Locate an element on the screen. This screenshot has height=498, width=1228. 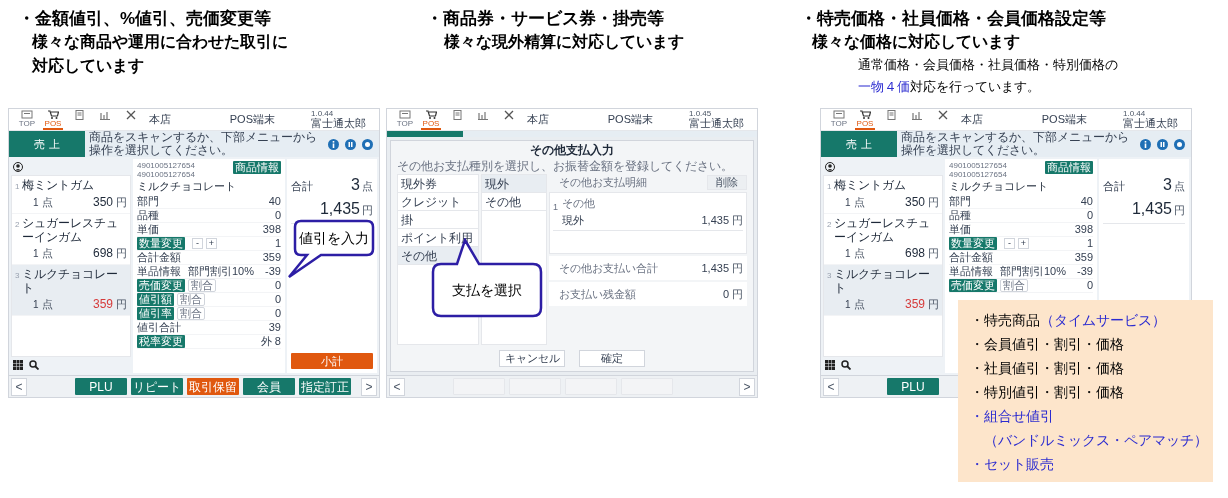
action-button: 値引額 is located at coordinates (155, 299).